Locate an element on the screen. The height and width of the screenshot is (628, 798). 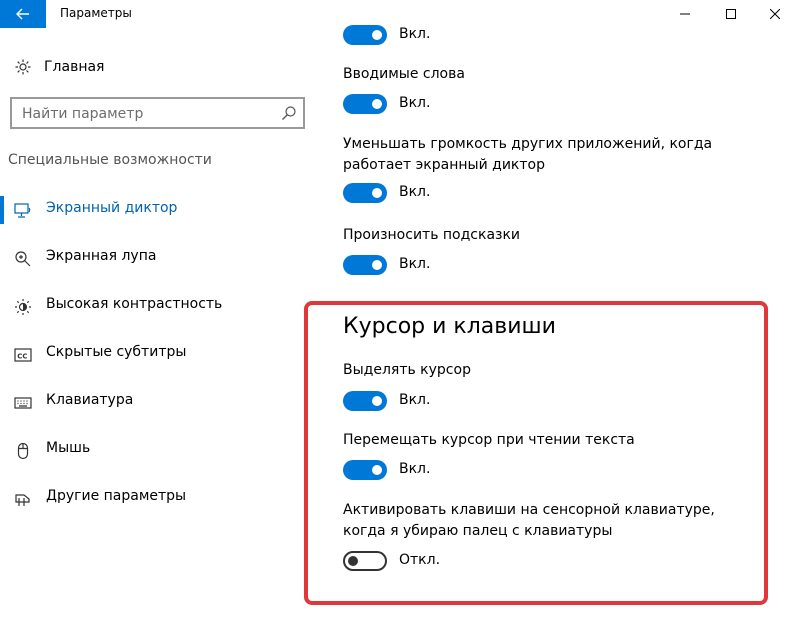
svg-text: CC is located at coordinates (22, 357).